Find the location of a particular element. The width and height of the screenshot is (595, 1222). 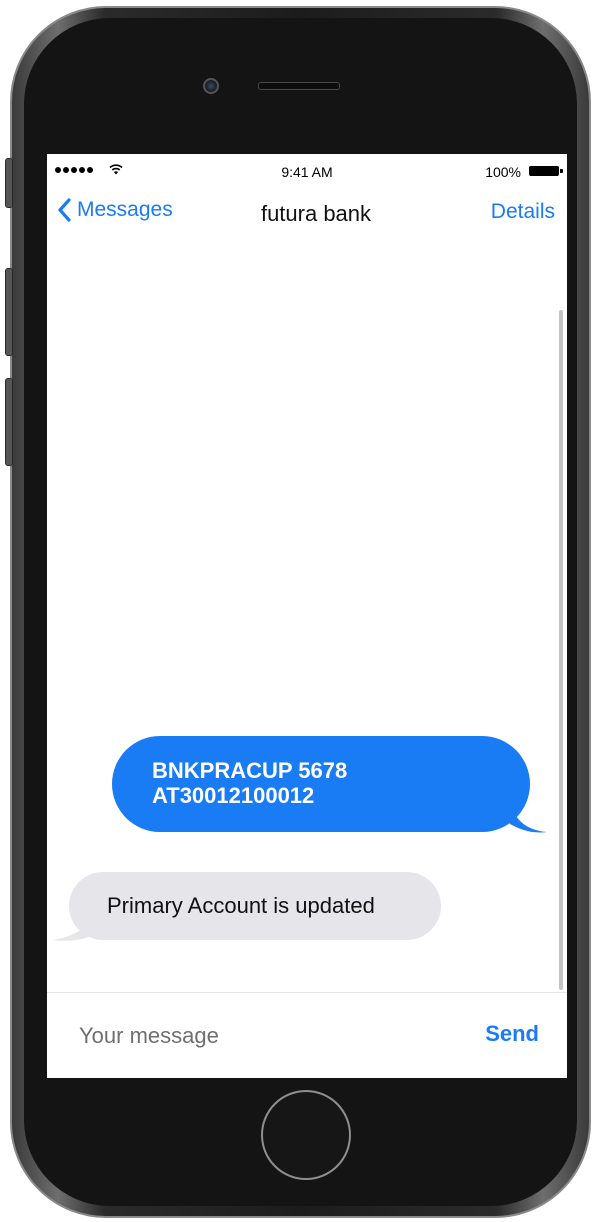

mute-switch is located at coordinates (9, 183).